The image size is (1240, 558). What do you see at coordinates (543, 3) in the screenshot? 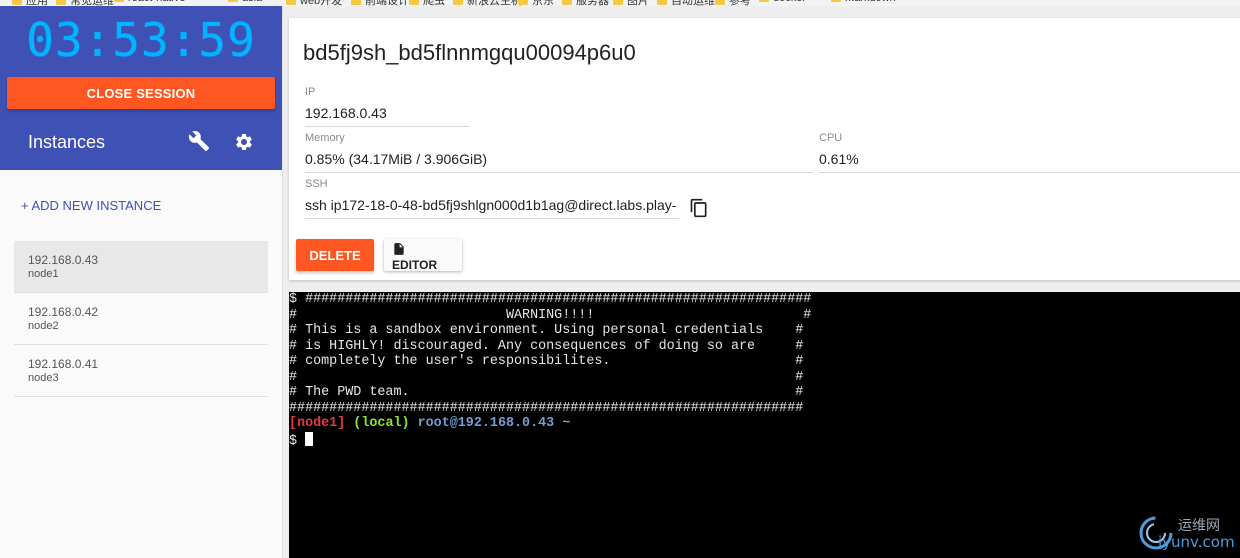
I see `bookmark-label: 京东` at bounding box center [543, 3].